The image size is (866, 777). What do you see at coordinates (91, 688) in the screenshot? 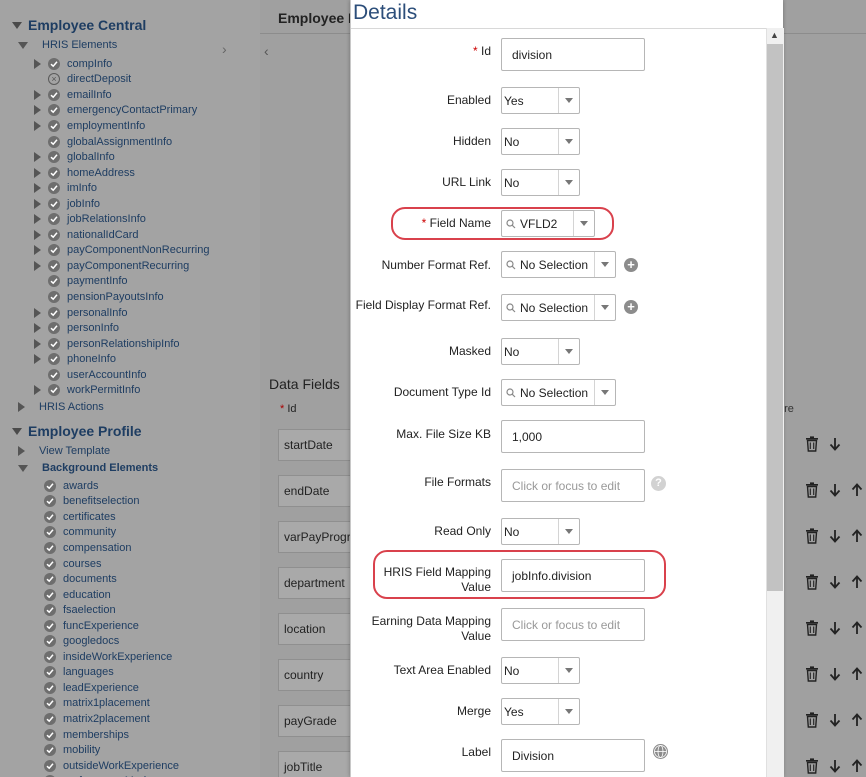
I see `tree-item: leadExperience` at bounding box center [91, 688].